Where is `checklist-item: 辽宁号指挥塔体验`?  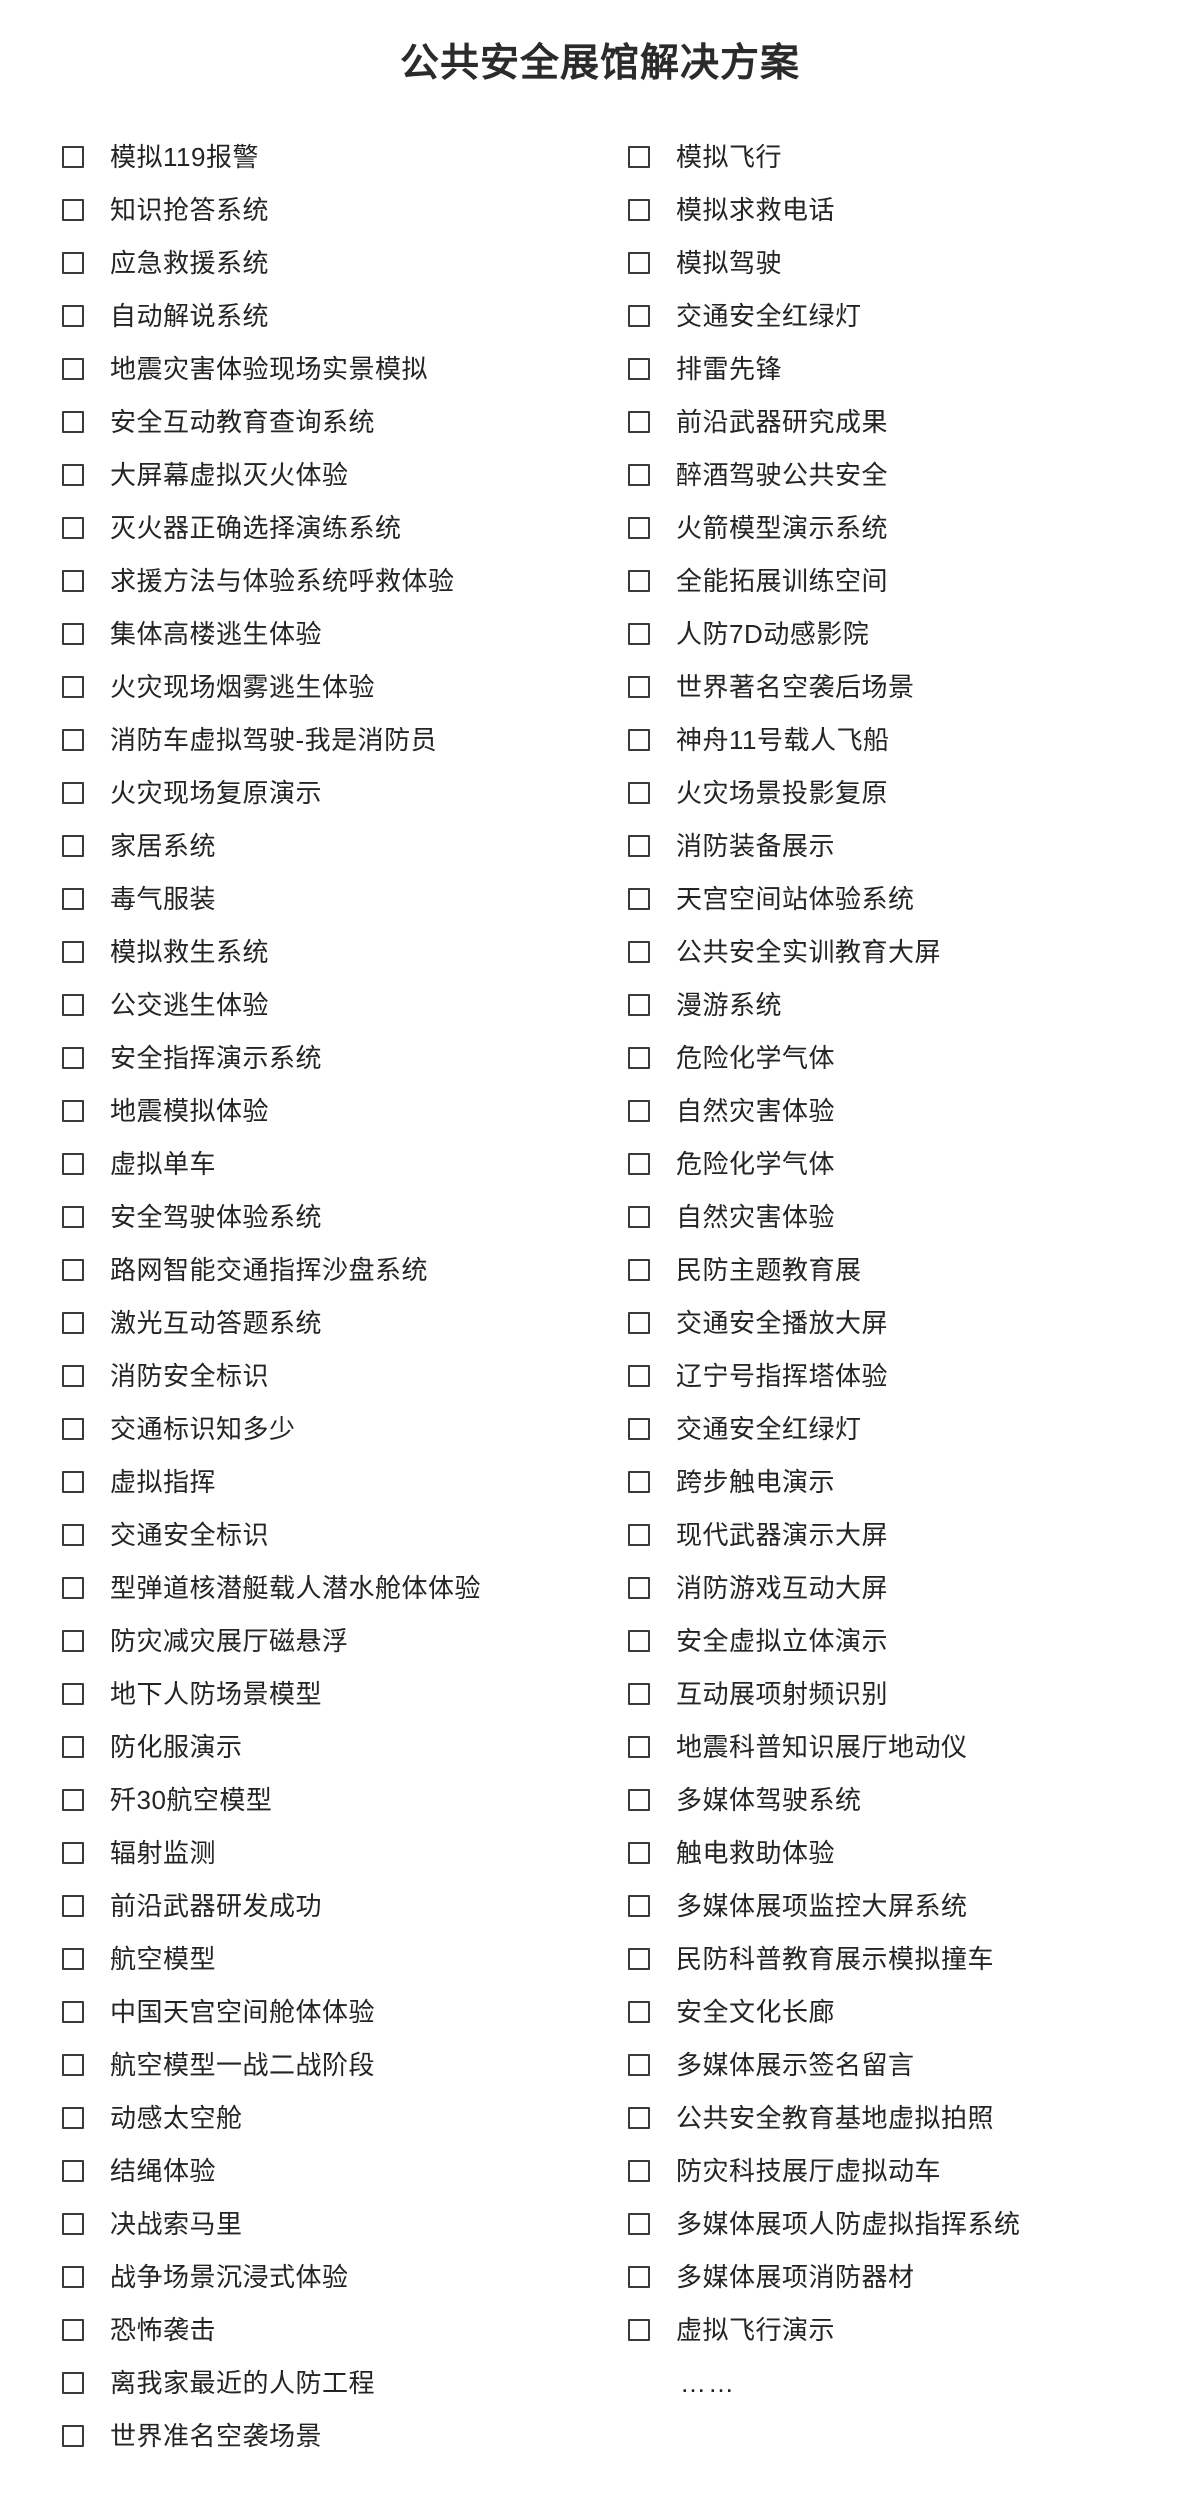
checklist-item: 辽宁号指挥塔体验 is located at coordinates (914, 1376).